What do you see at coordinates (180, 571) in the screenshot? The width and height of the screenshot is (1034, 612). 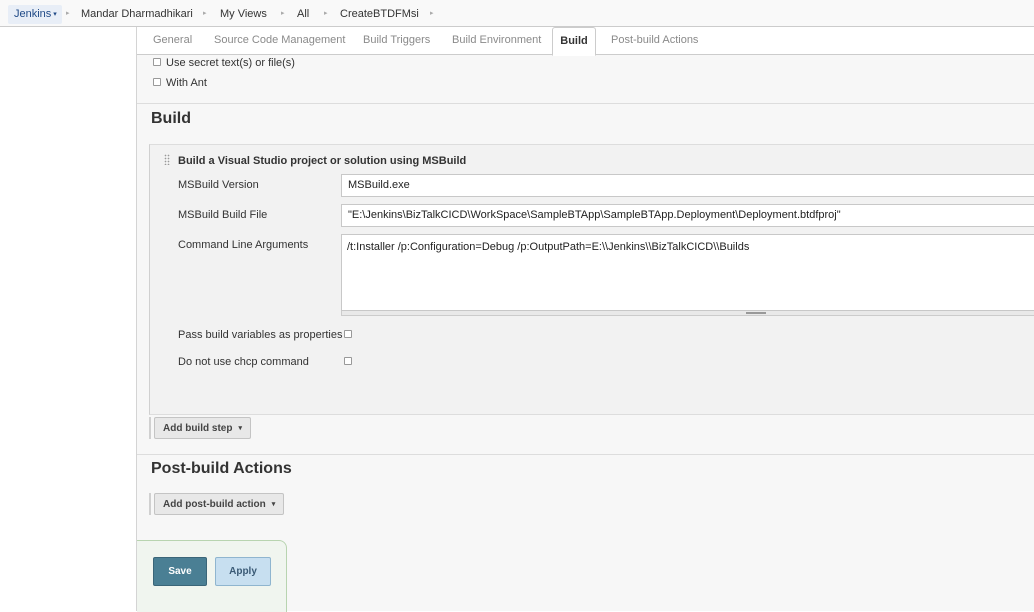 I see `save-button: Save` at bounding box center [180, 571].